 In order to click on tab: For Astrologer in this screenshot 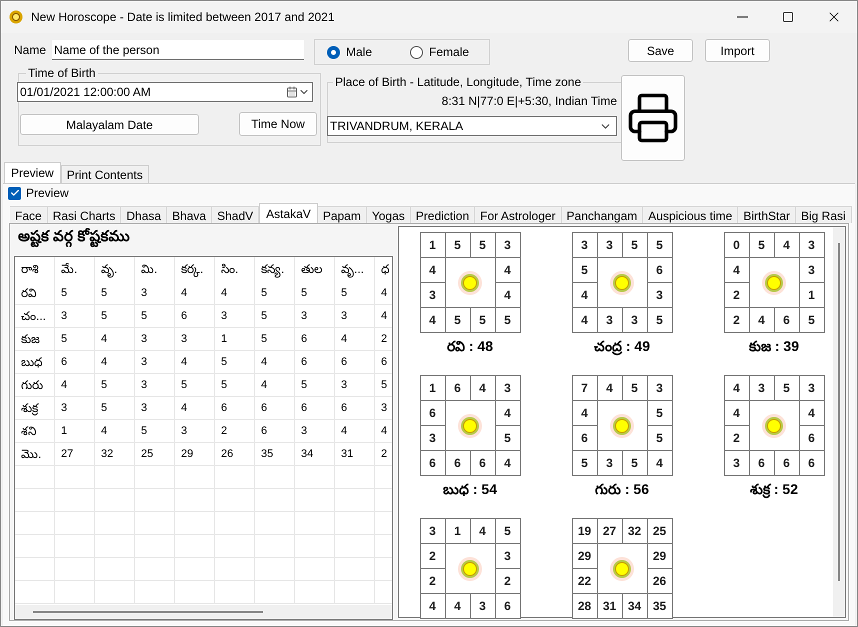, I will do `click(518, 214)`.